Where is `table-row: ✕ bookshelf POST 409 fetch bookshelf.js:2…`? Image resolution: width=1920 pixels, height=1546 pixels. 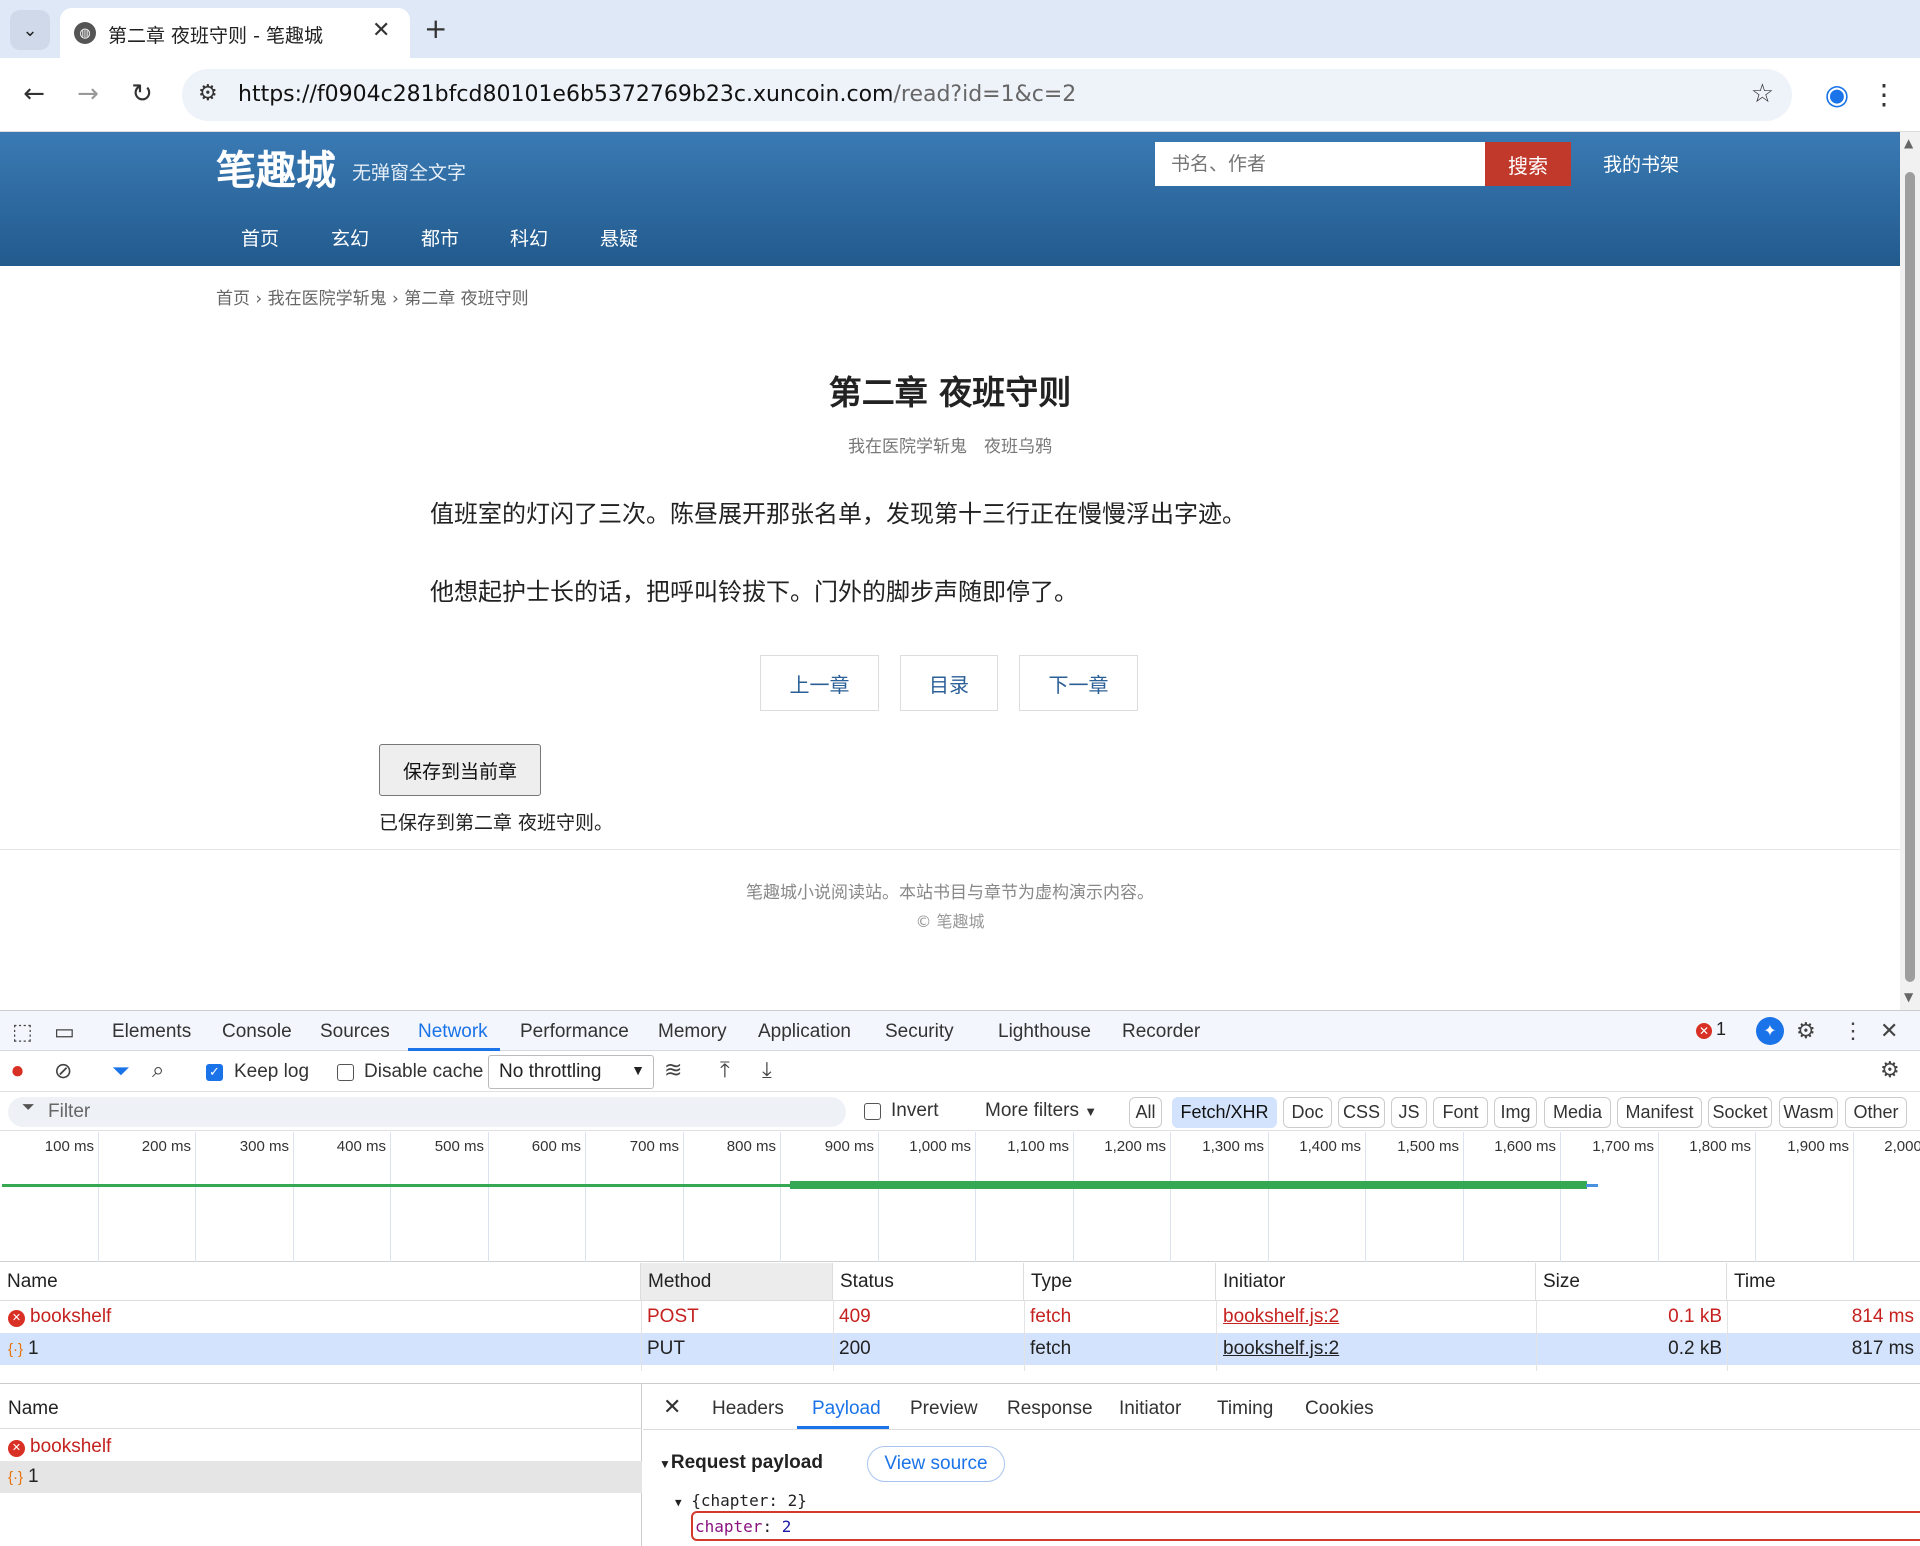
table-row: ✕ bookshelf POST 409 fetch bookshelf.js:2… is located at coordinates (960, 1317).